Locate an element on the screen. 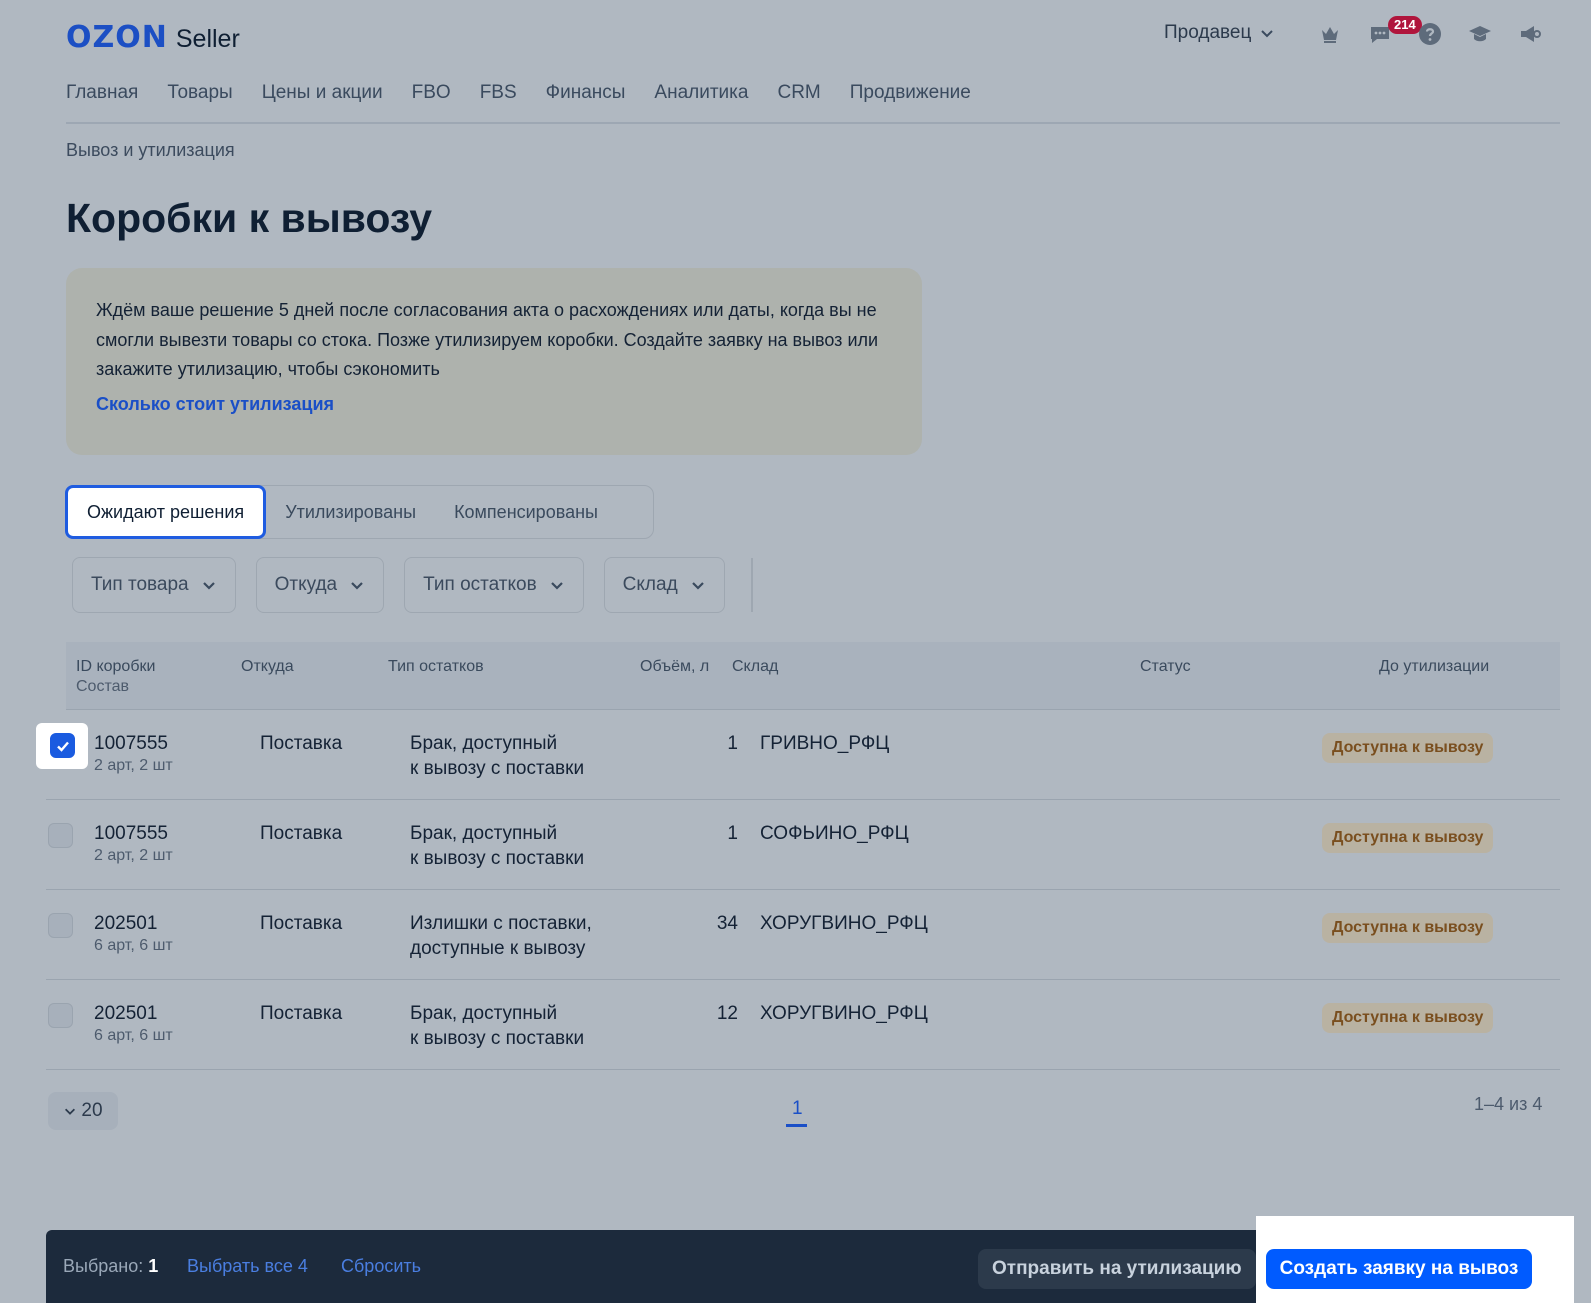 Image resolution: width=1591 pixels, height=1303 pixels. col-until-utilization: До утилизации is located at coordinates (1434, 666).